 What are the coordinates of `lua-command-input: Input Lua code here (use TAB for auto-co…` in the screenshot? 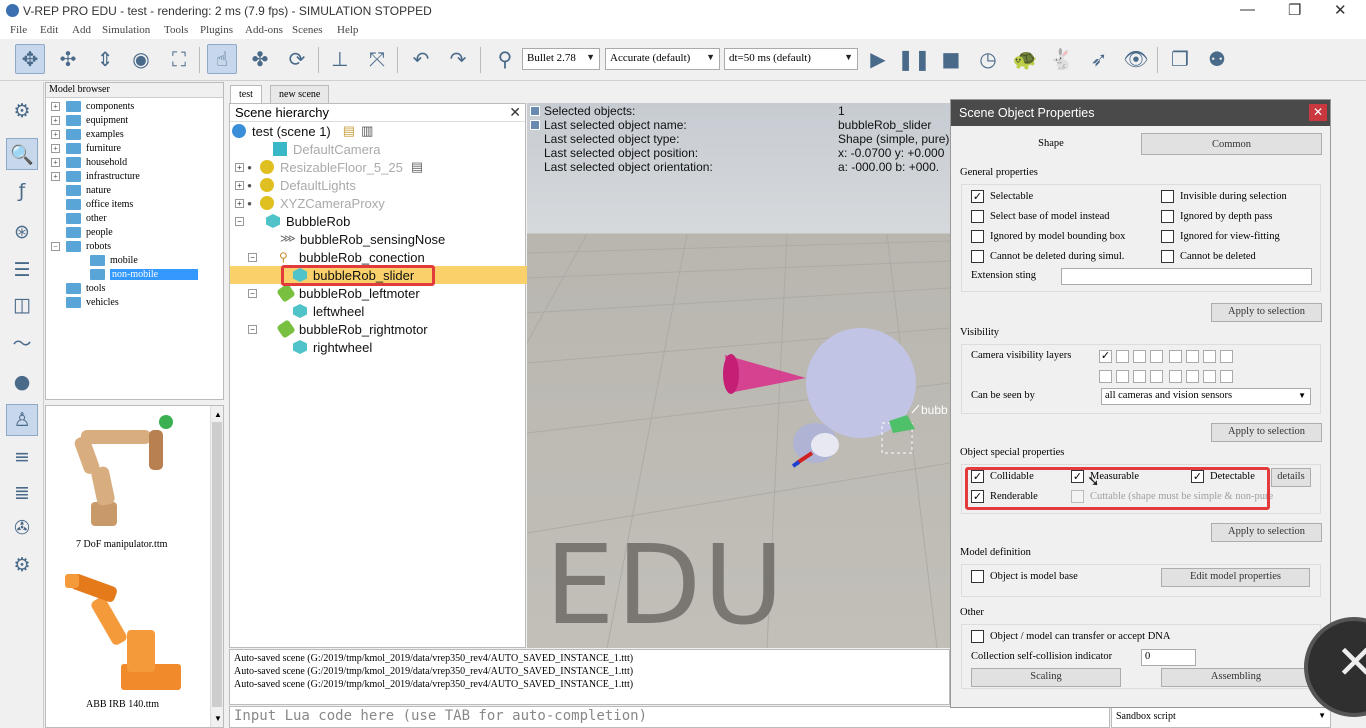 It's located at (669, 717).